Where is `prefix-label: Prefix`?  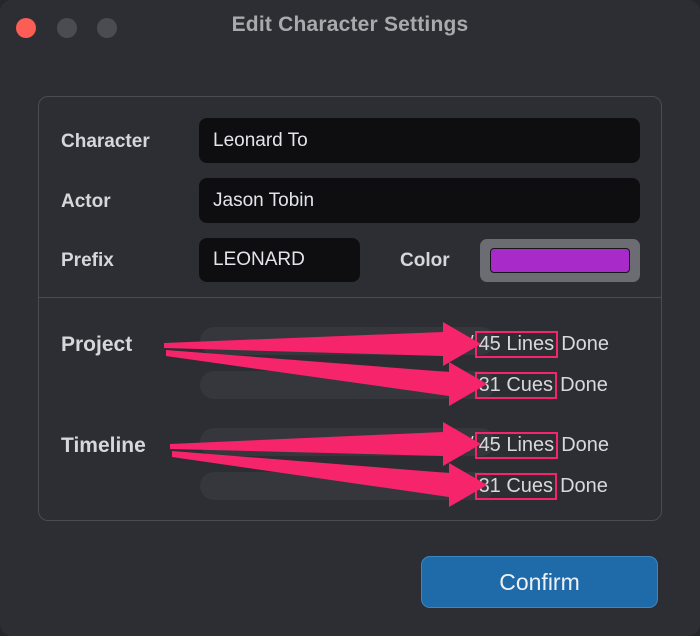
prefix-label: Prefix is located at coordinates (87, 260).